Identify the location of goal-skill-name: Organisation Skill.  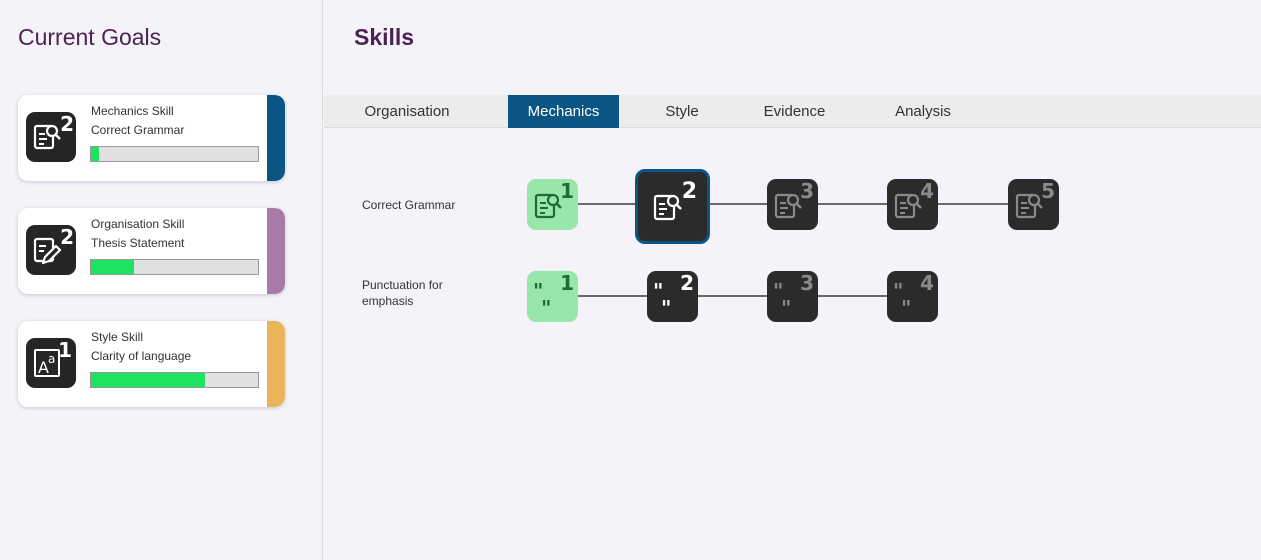
(138, 224).